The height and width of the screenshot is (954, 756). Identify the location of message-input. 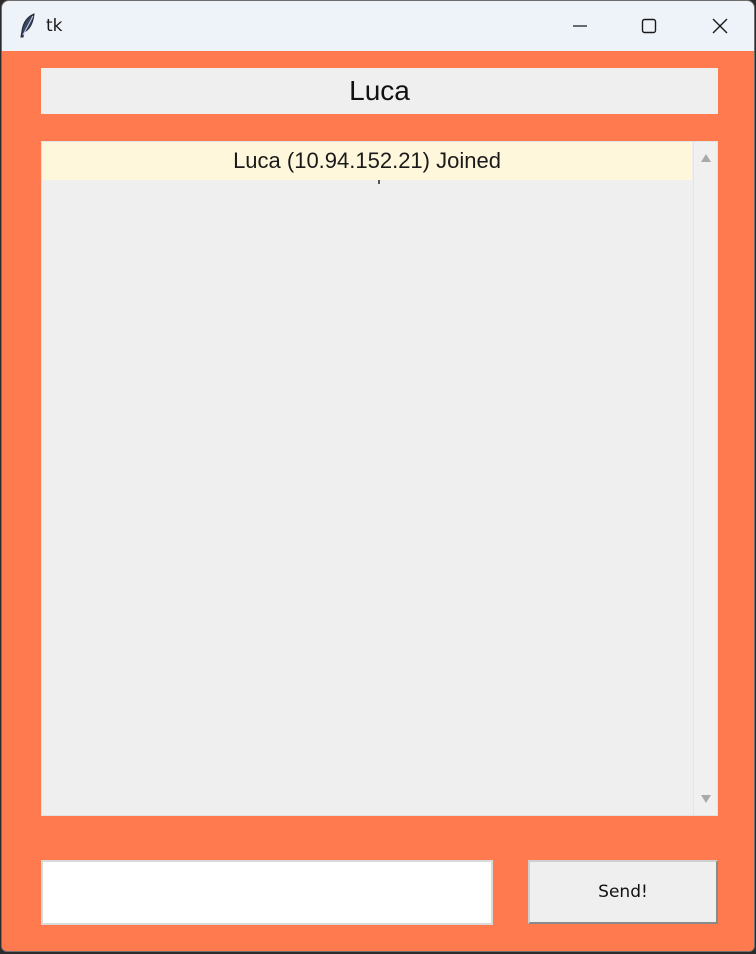
(267, 892).